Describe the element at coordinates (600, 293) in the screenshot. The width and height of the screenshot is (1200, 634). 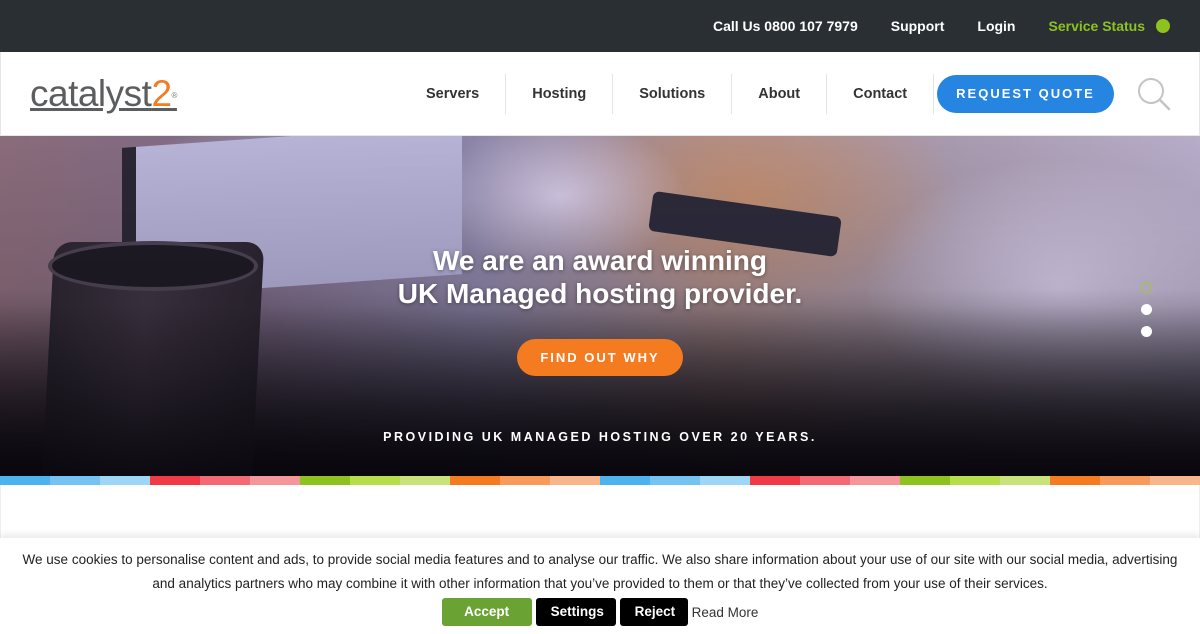
I see `hero-title-line2: UK Managed hosting provider.` at that location.